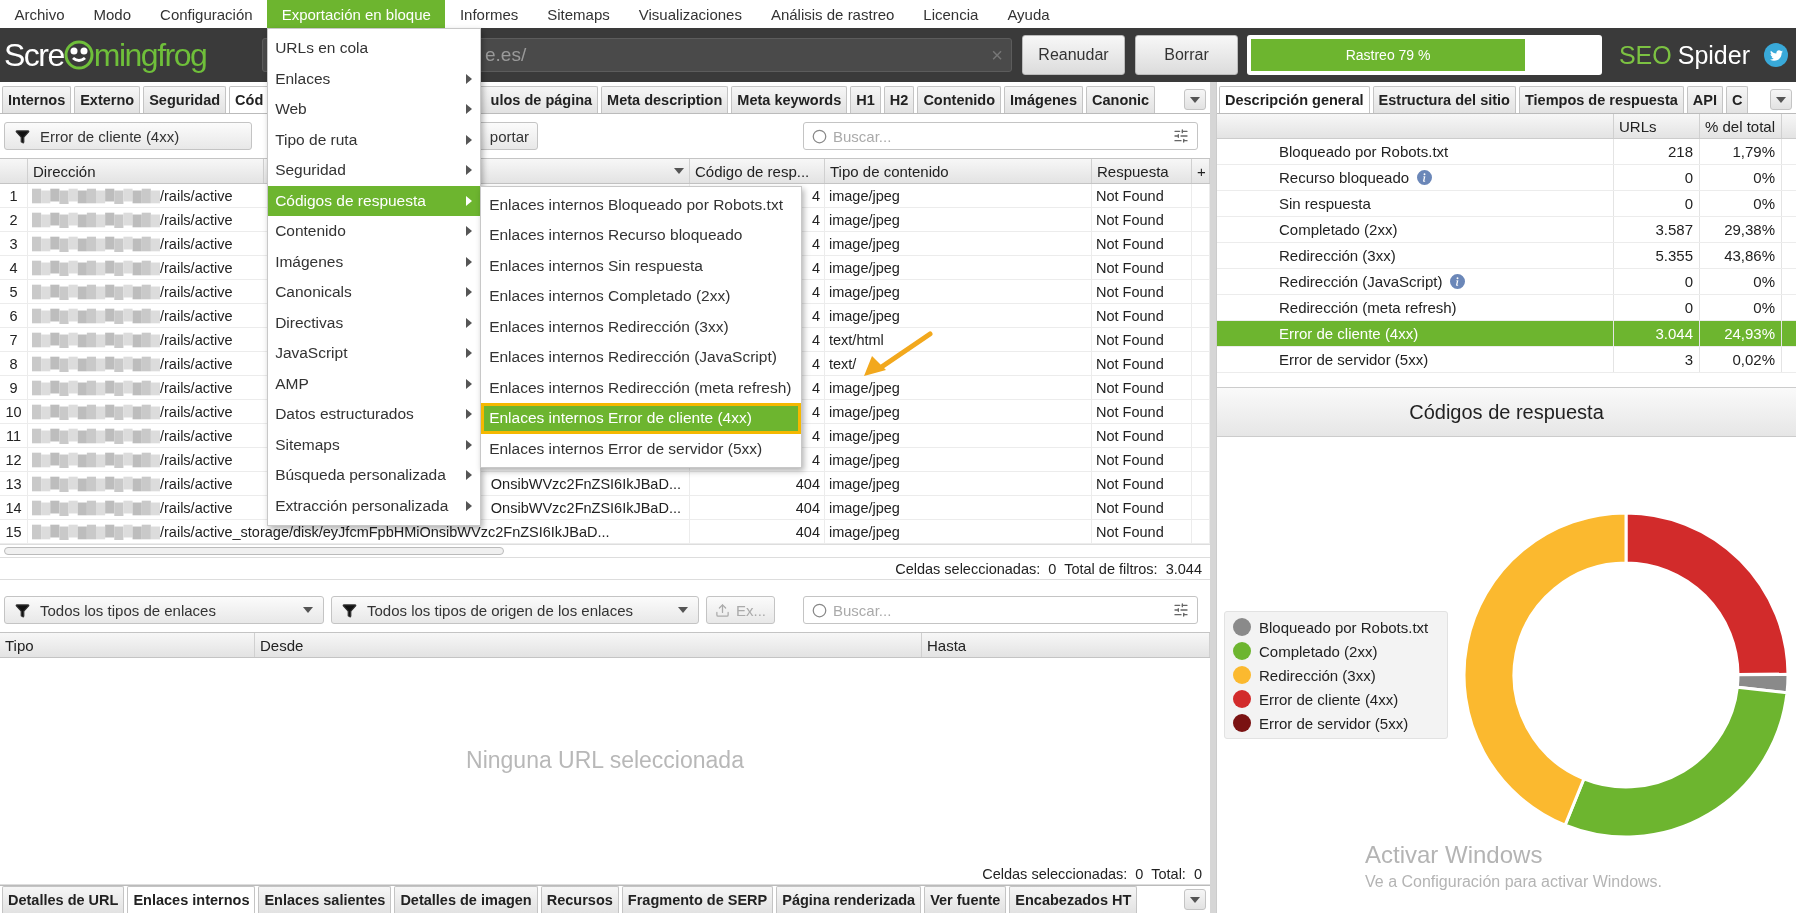  Describe the element at coordinates (1317, 675) in the screenshot. I see `legend-label: Redirección (3xx)` at that location.